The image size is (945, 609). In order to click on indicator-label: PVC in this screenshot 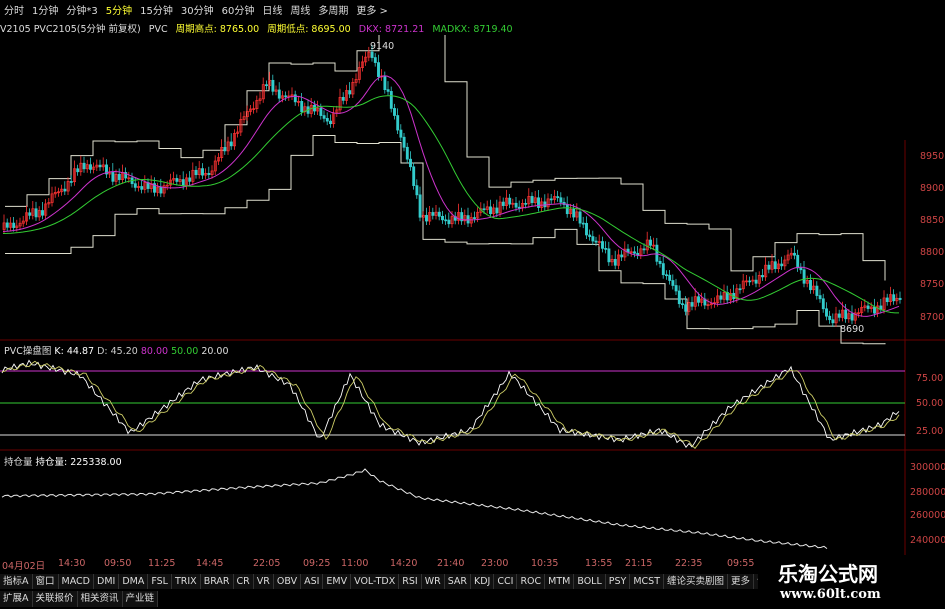, I will do `click(158, 29)`.